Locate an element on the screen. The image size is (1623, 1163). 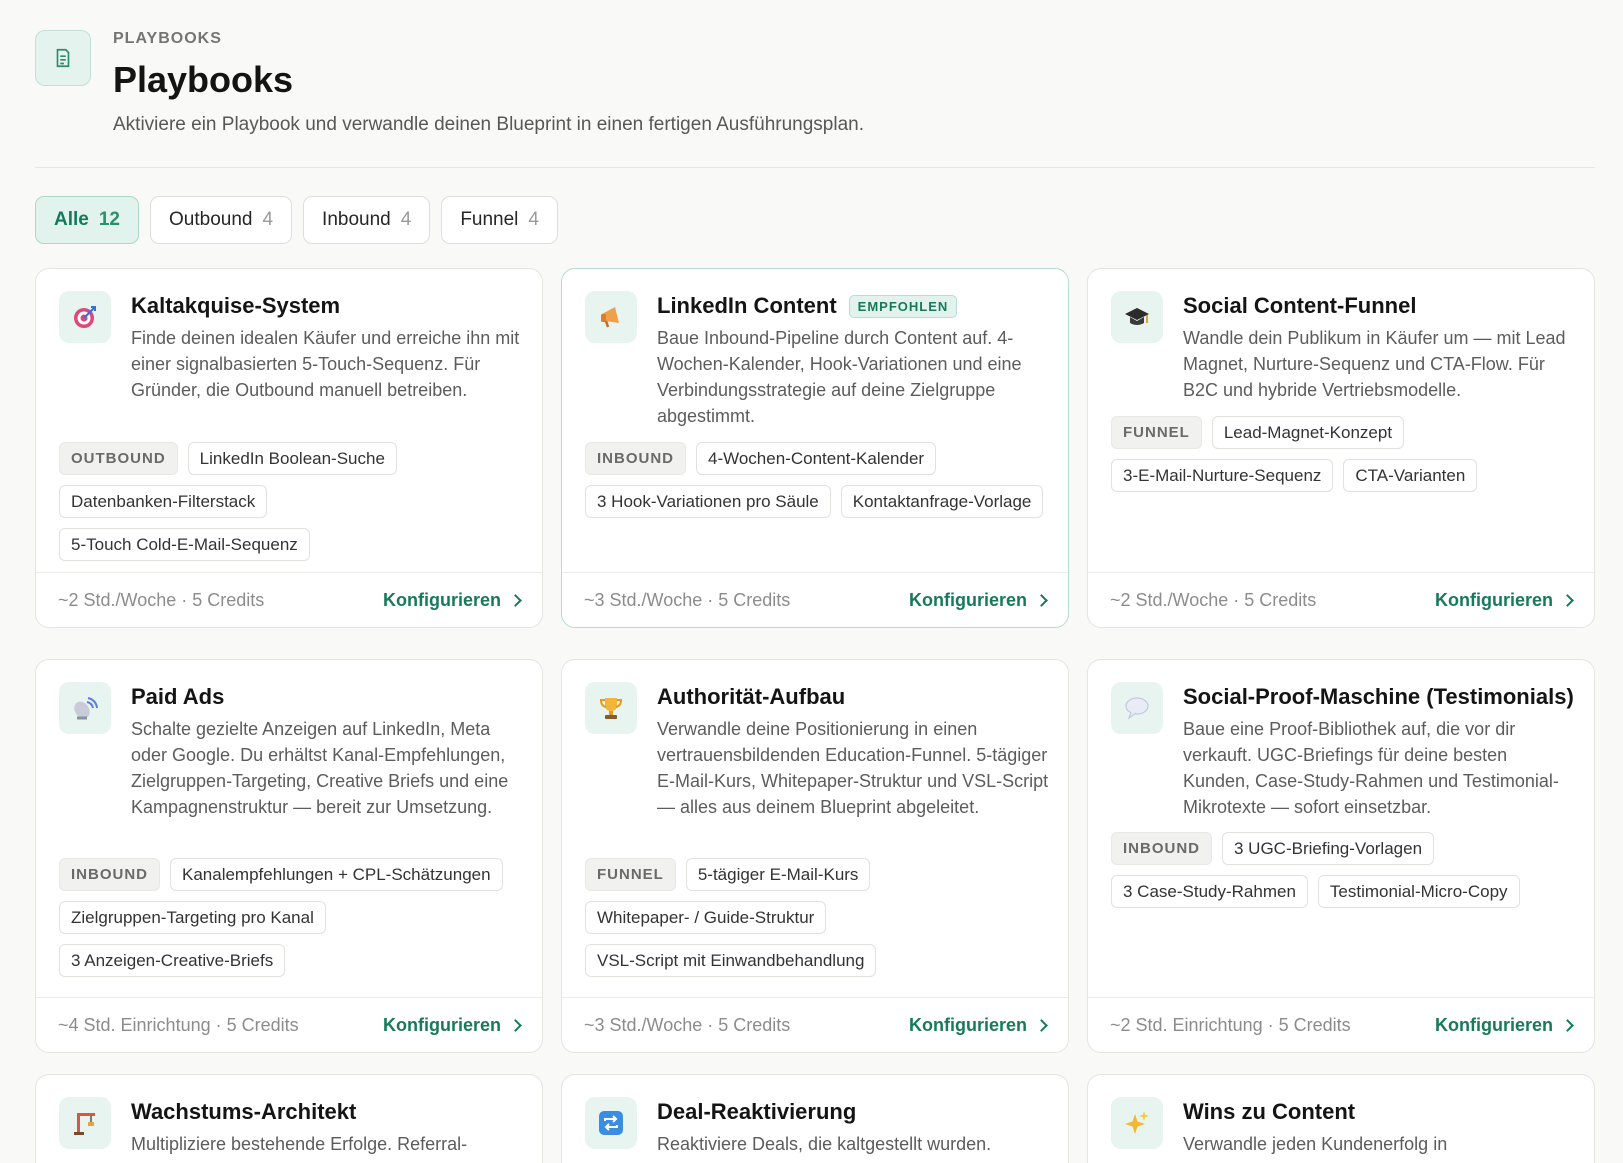
graduation-cap-icon is located at coordinates (1137, 317).